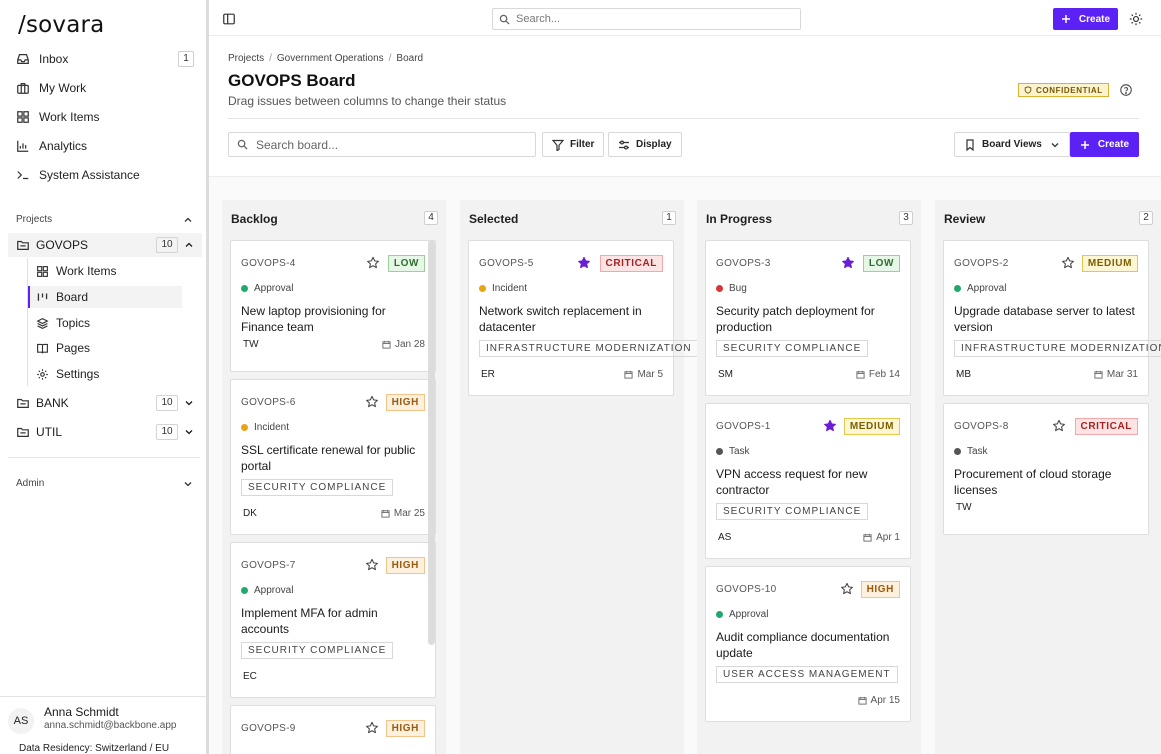 Image resolution: width=1161 pixels, height=754 pixels. I want to click on assignee-initials: SM, so click(725, 374).